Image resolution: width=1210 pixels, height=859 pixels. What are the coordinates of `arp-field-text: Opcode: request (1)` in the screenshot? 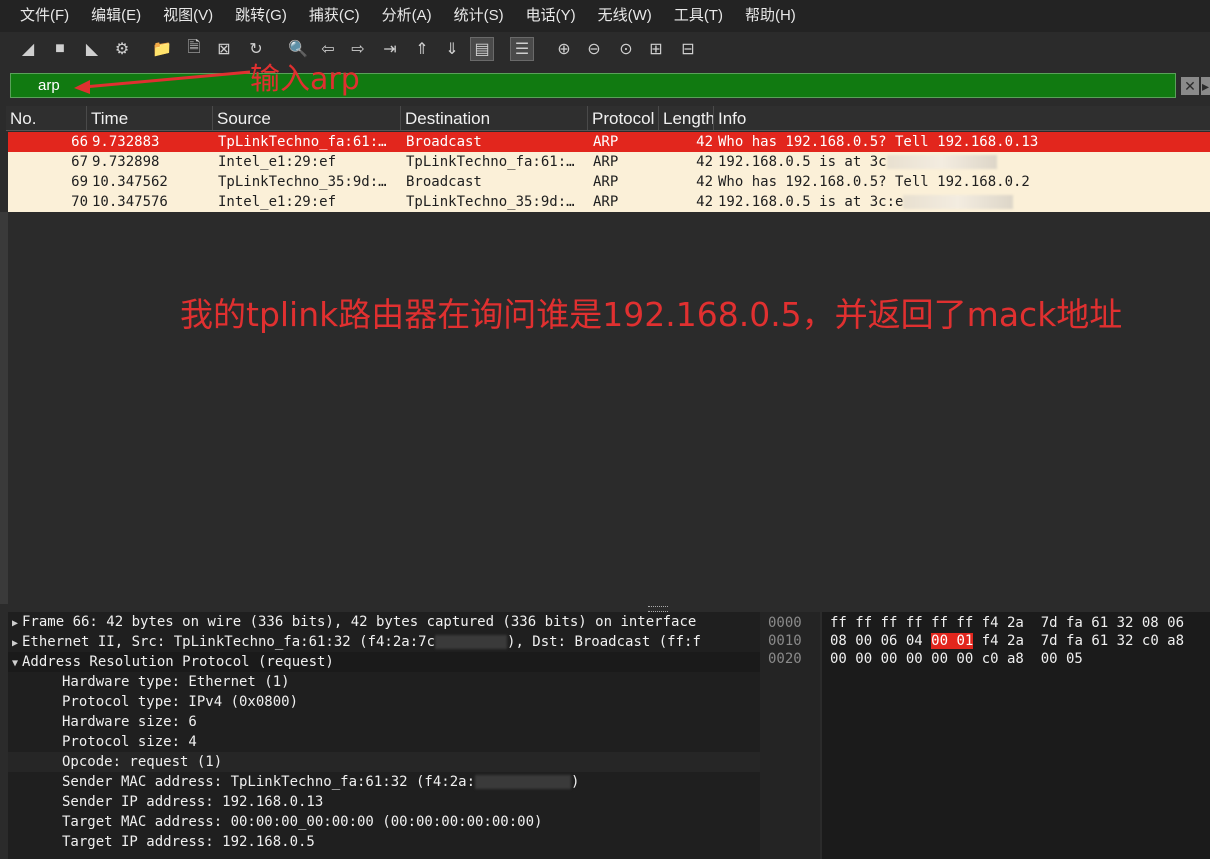 It's located at (142, 762).